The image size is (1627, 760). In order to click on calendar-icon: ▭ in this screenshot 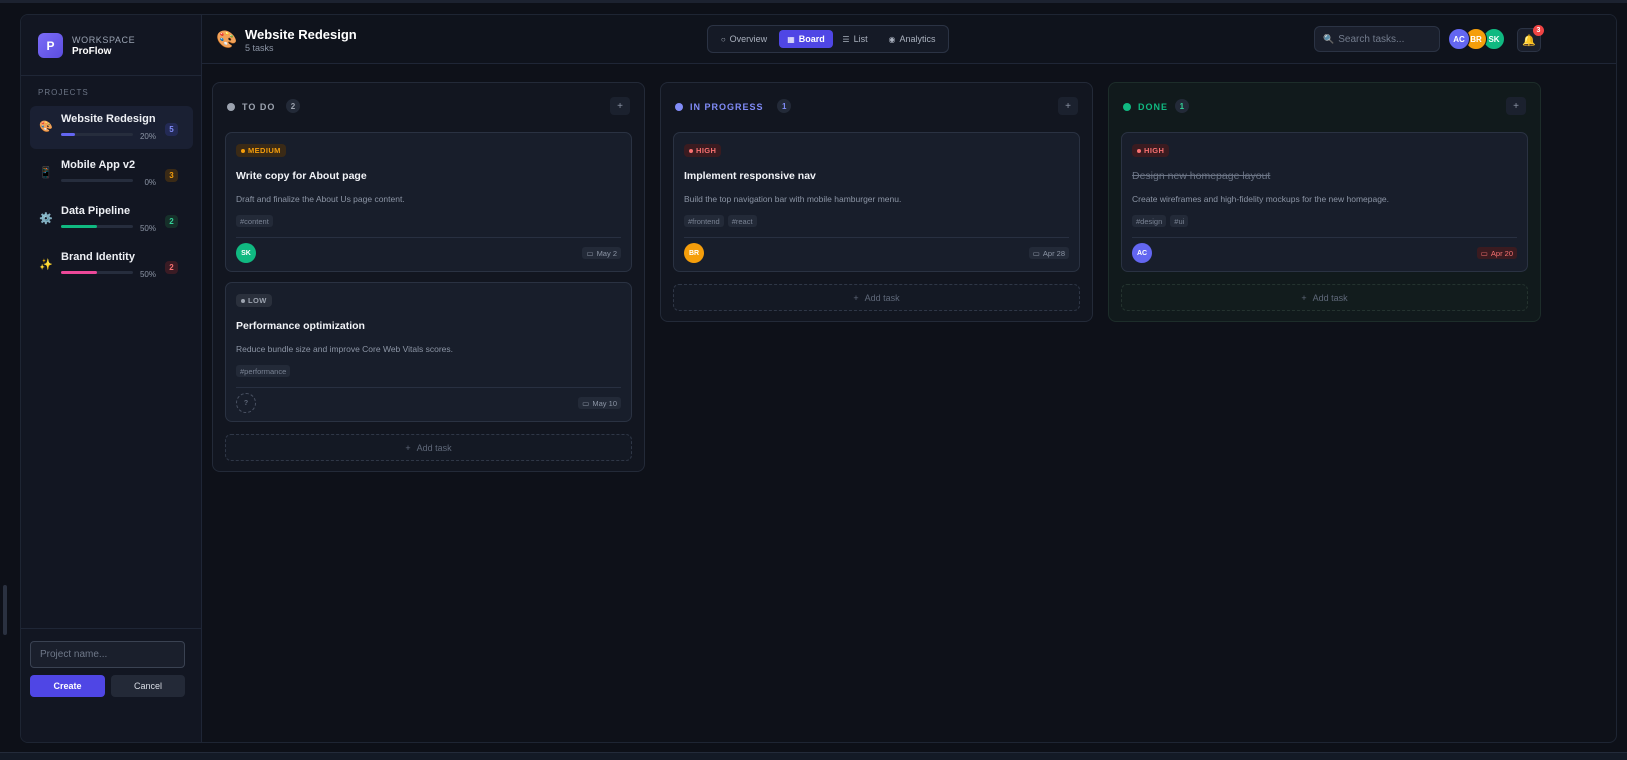, I will do `click(590, 253)`.